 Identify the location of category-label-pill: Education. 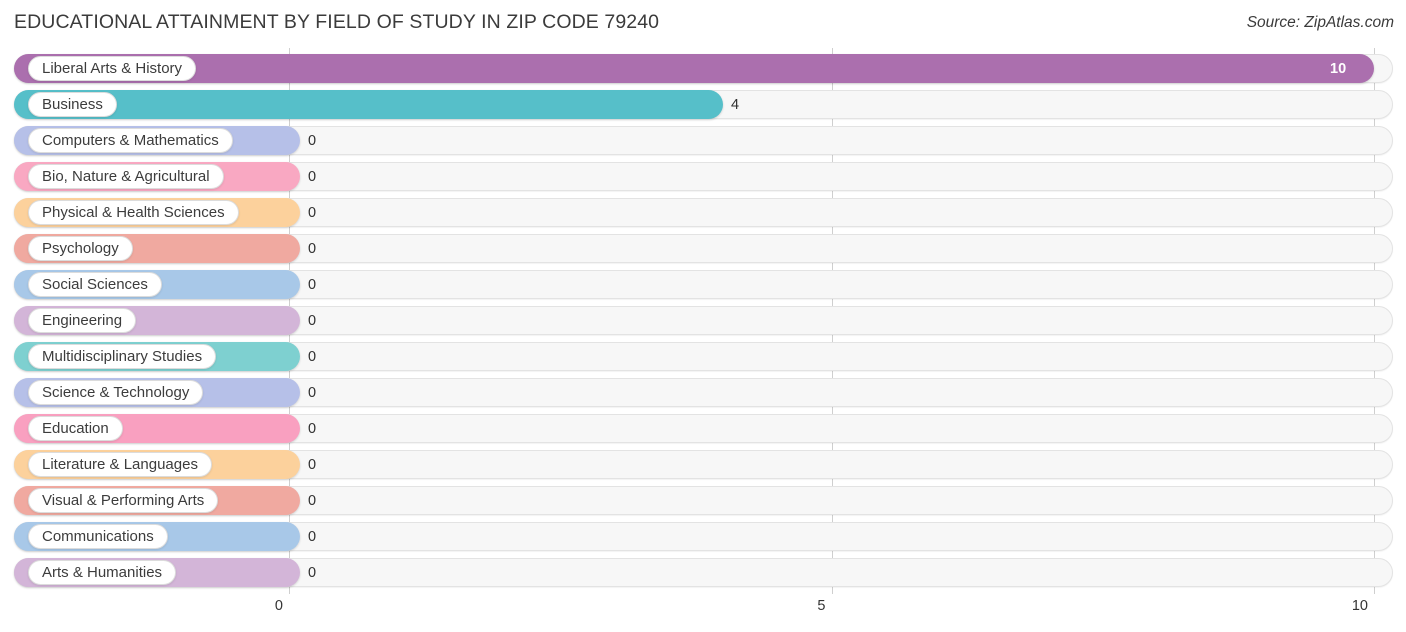
(75, 428).